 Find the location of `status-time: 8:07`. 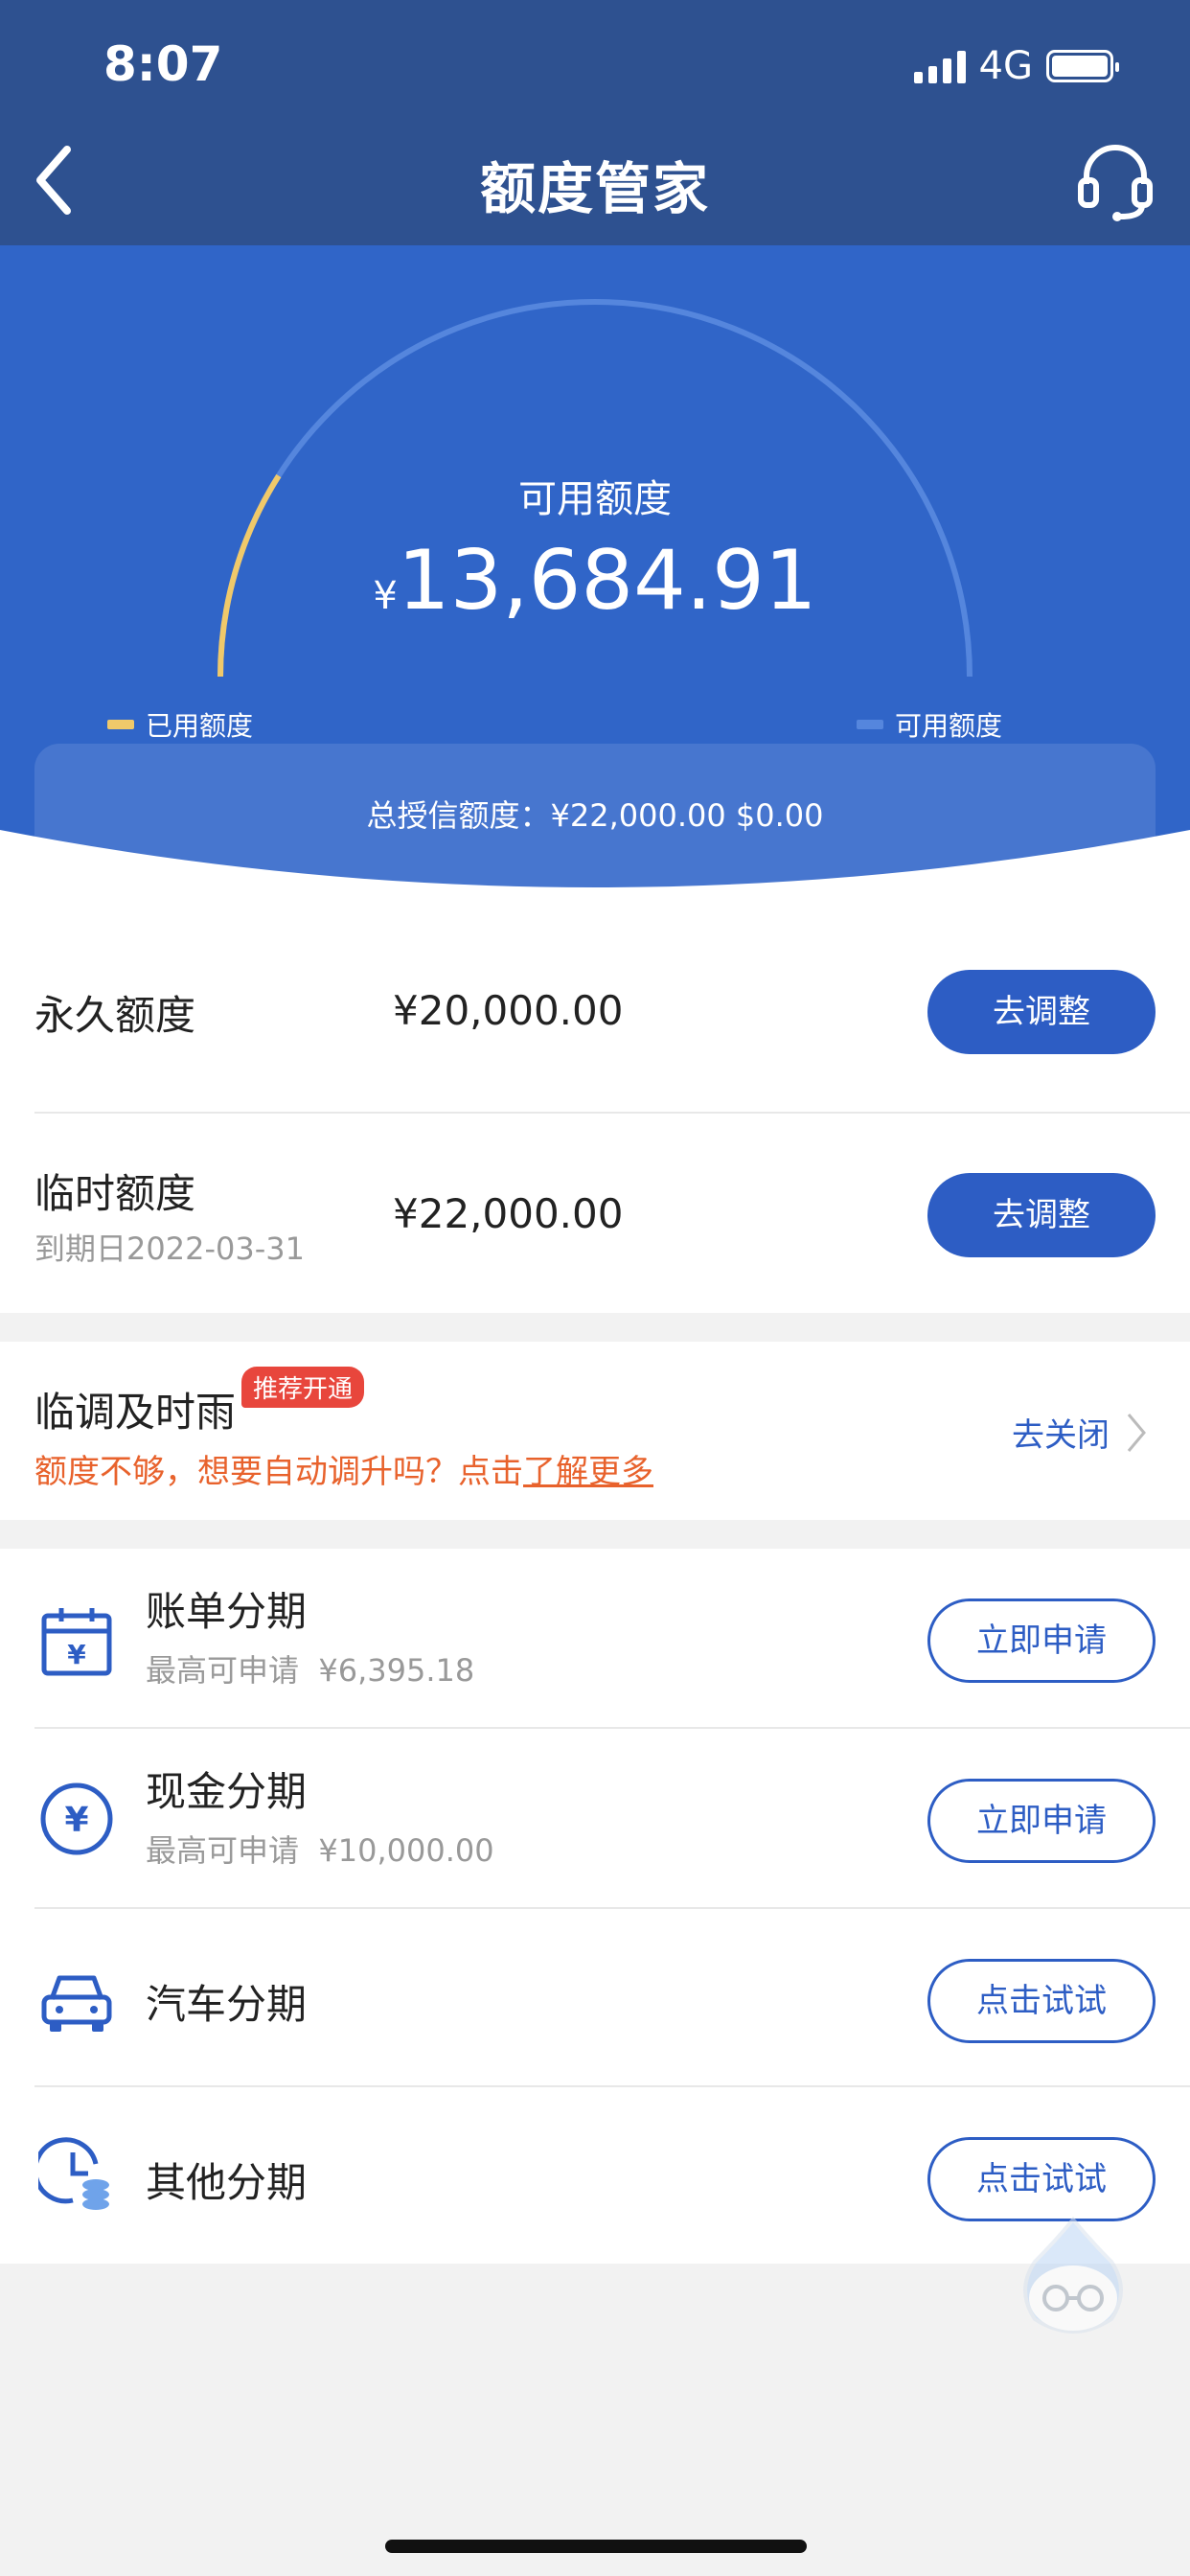

status-time: 8:07 is located at coordinates (163, 64).